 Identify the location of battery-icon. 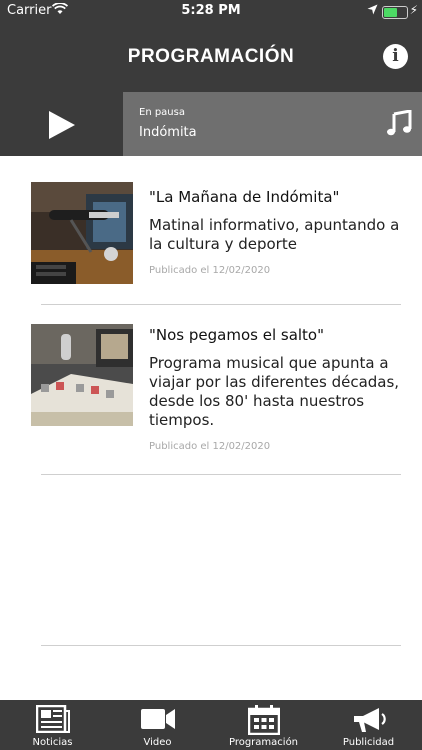
(395, 12).